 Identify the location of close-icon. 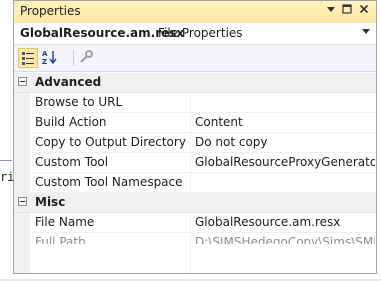
(364, 11).